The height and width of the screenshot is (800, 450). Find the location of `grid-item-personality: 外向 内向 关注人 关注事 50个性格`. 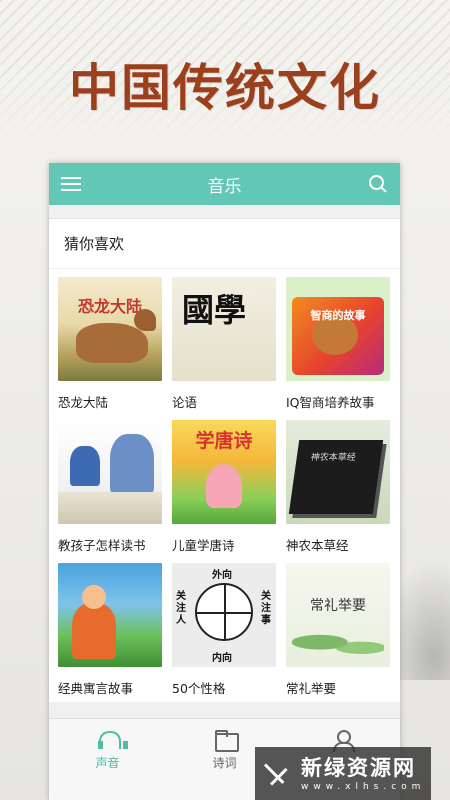

grid-item-personality: 外向 内向 关注人 关注事 50个性格 is located at coordinates (224, 634).